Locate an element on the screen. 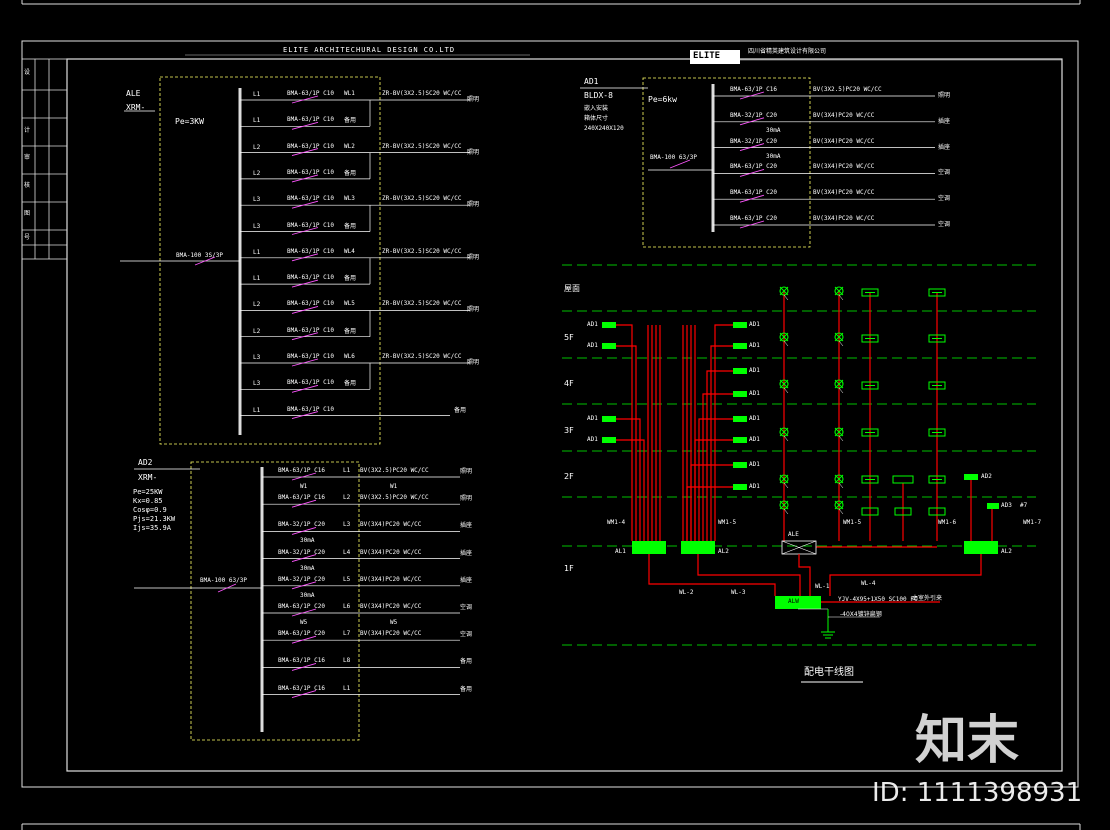 Image resolution: width=1110 pixels, height=830 pixels. ad1-name: AD1 is located at coordinates (591, 81).